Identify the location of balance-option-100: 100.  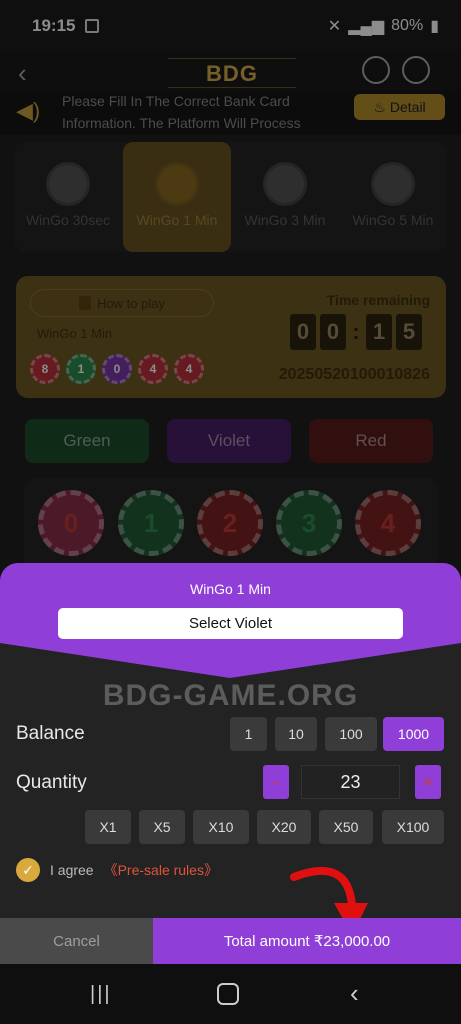
(351, 734).